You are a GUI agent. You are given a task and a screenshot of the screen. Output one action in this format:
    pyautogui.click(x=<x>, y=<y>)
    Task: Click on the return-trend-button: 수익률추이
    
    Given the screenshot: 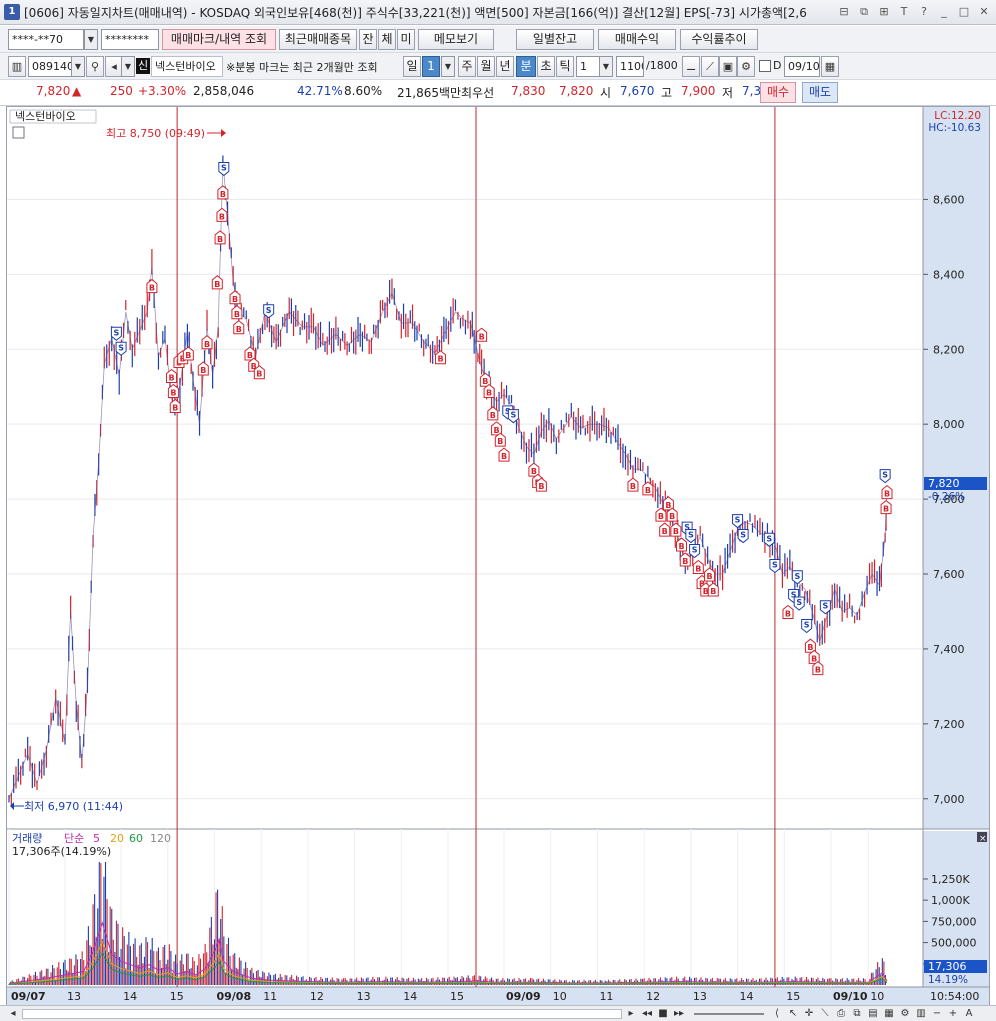 What is the action you would take?
    pyautogui.click(x=719, y=39)
    